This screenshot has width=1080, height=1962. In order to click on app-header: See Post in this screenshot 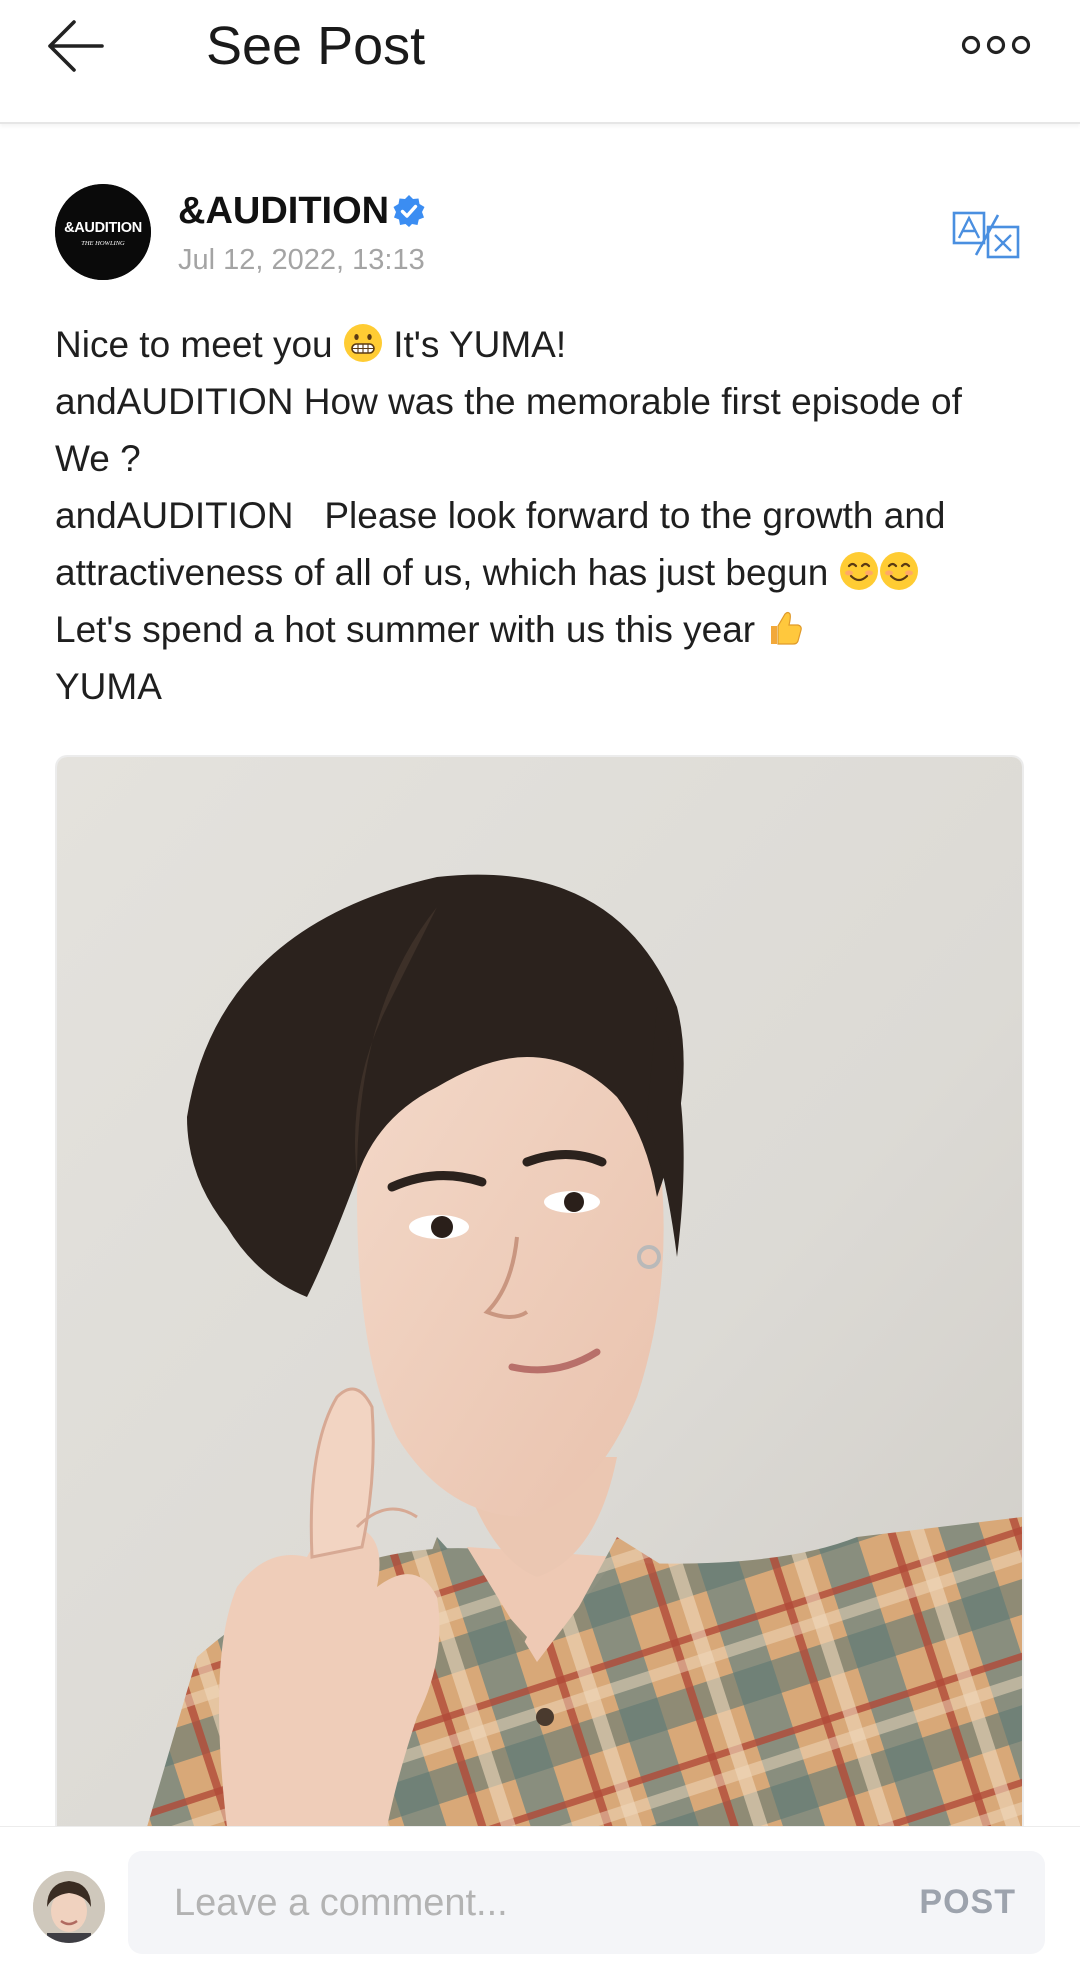, I will do `click(540, 62)`.